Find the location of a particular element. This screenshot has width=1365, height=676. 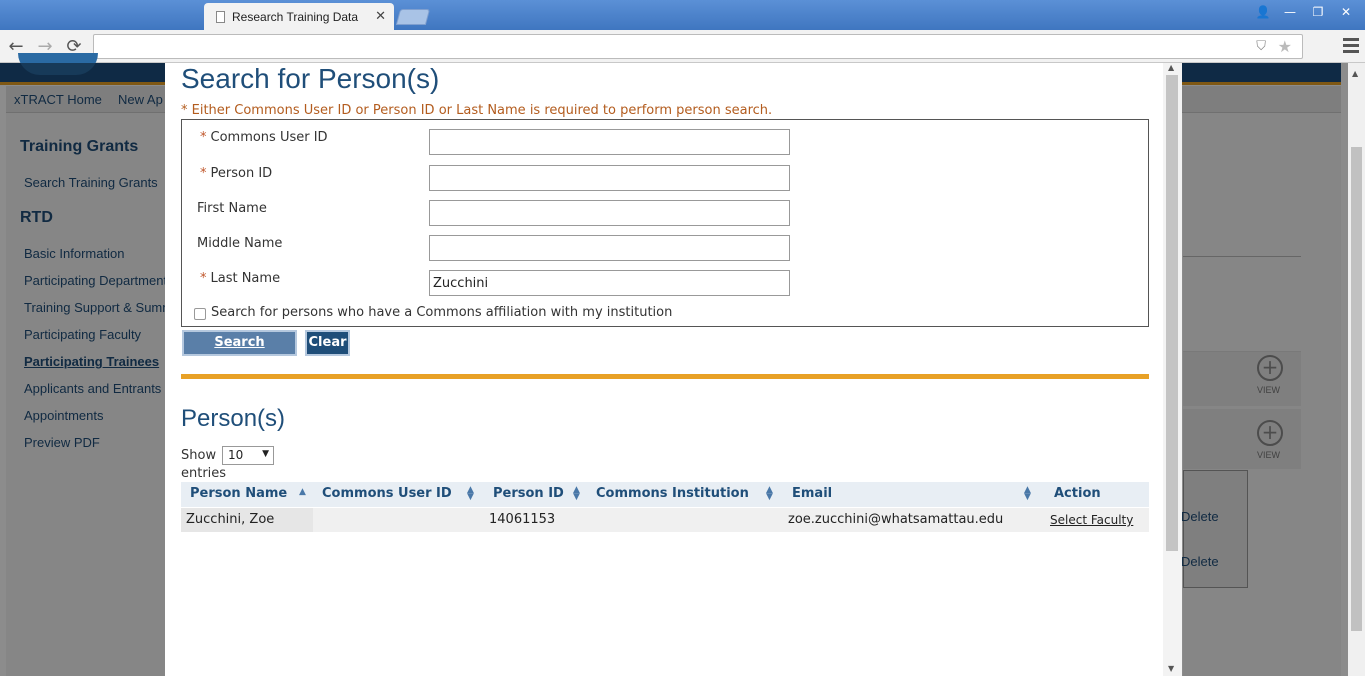

person-id-field is located at coordinates (609, 178).